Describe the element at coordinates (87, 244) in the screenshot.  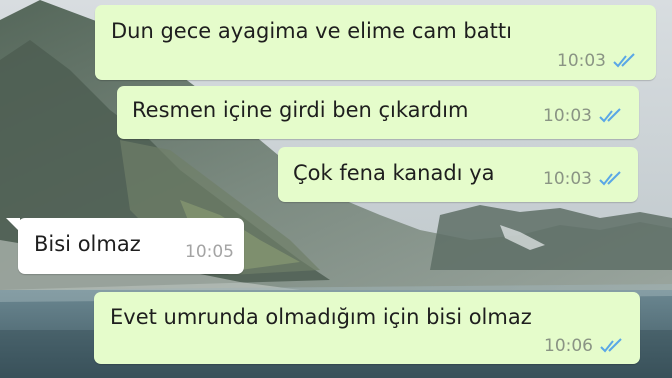
I see `message-text: Bisi olmaz` at that location.